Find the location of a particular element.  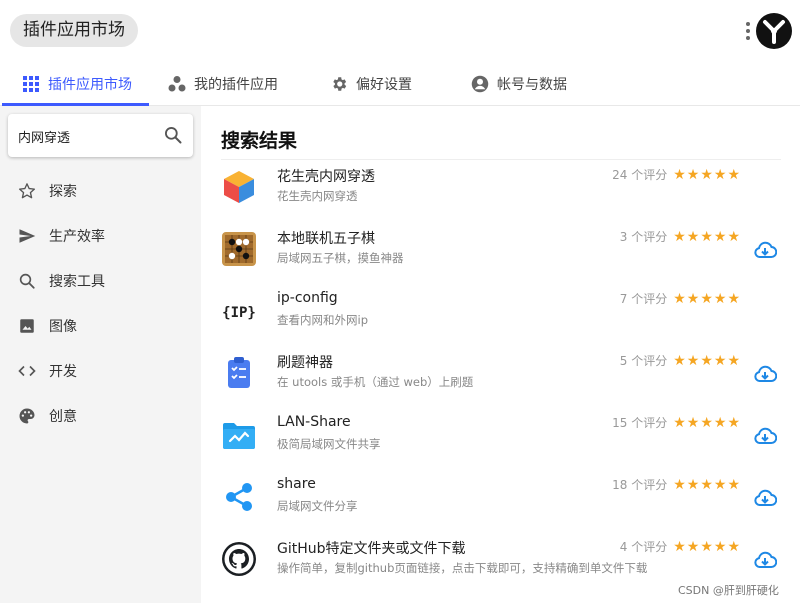

gomoku-board-icon is located at coordinates (239, 249).